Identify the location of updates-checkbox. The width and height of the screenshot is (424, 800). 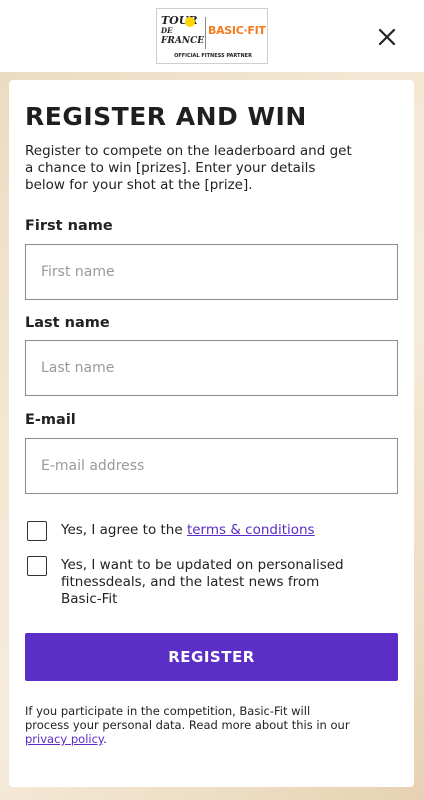
(37, 566).